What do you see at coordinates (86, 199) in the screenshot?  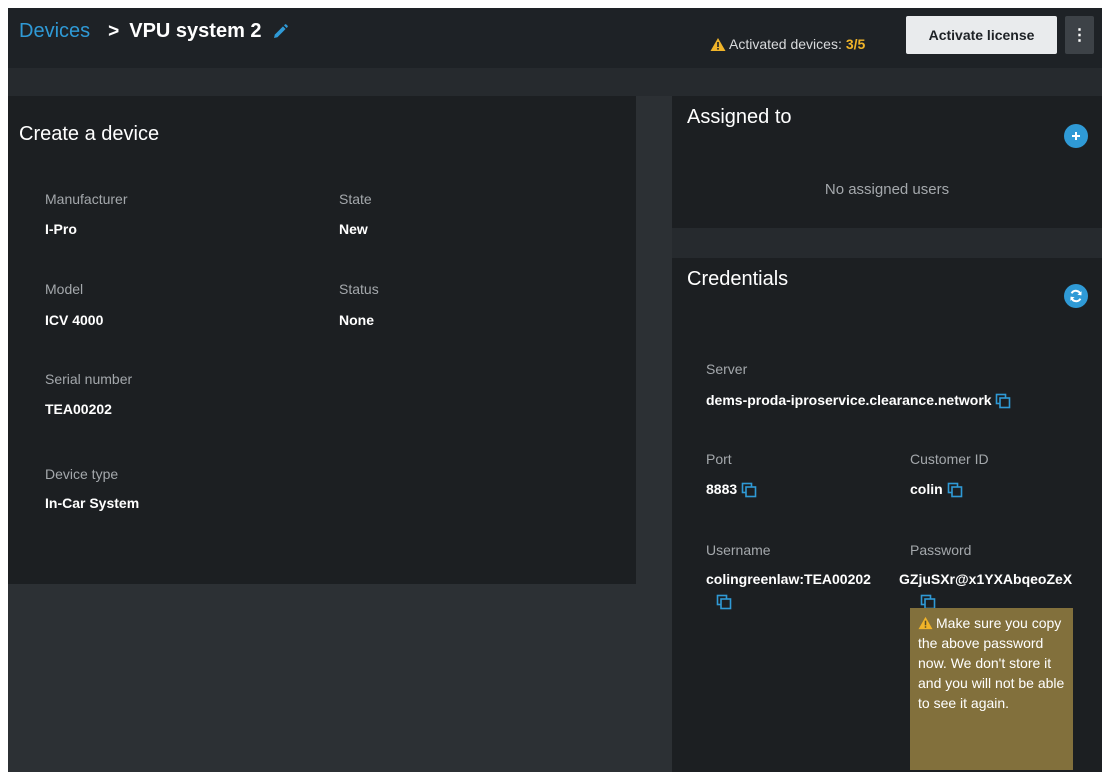 I see `manufacturer-label: Manufacturer` at bounding box center [86, 199].